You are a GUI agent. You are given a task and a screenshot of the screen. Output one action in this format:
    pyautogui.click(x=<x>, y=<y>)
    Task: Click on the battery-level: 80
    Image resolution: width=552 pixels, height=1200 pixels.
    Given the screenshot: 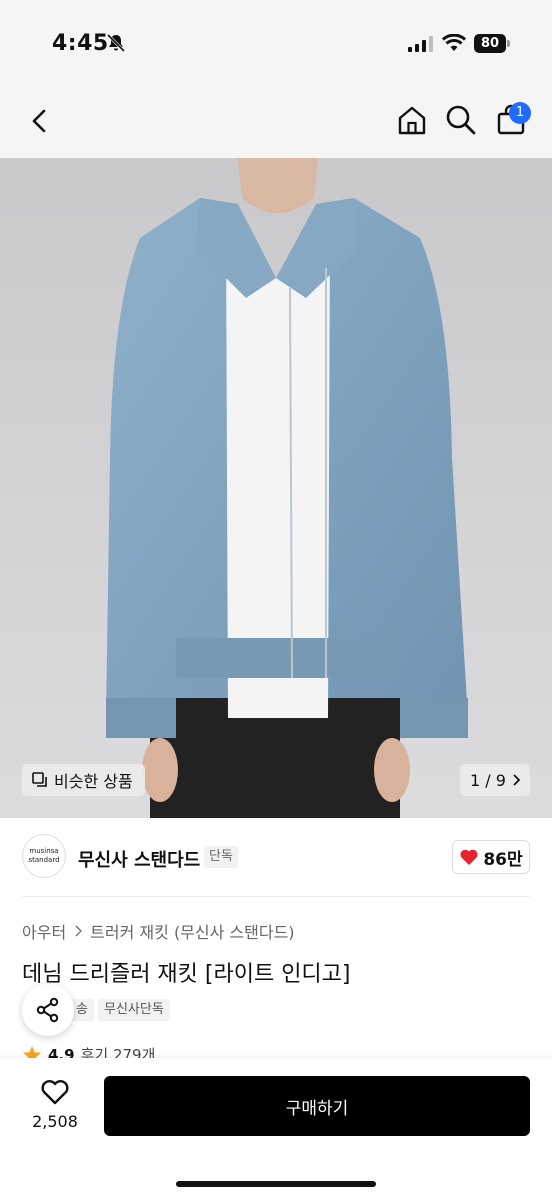 What is the action you would take?
    pyautogui.click(x=490, y=43)
    